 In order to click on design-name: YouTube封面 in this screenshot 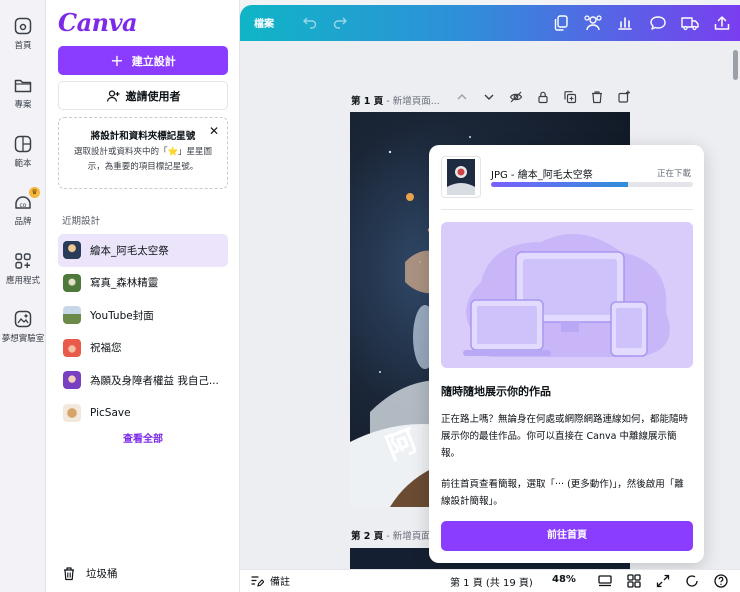, I will do `click(122, 315)`.